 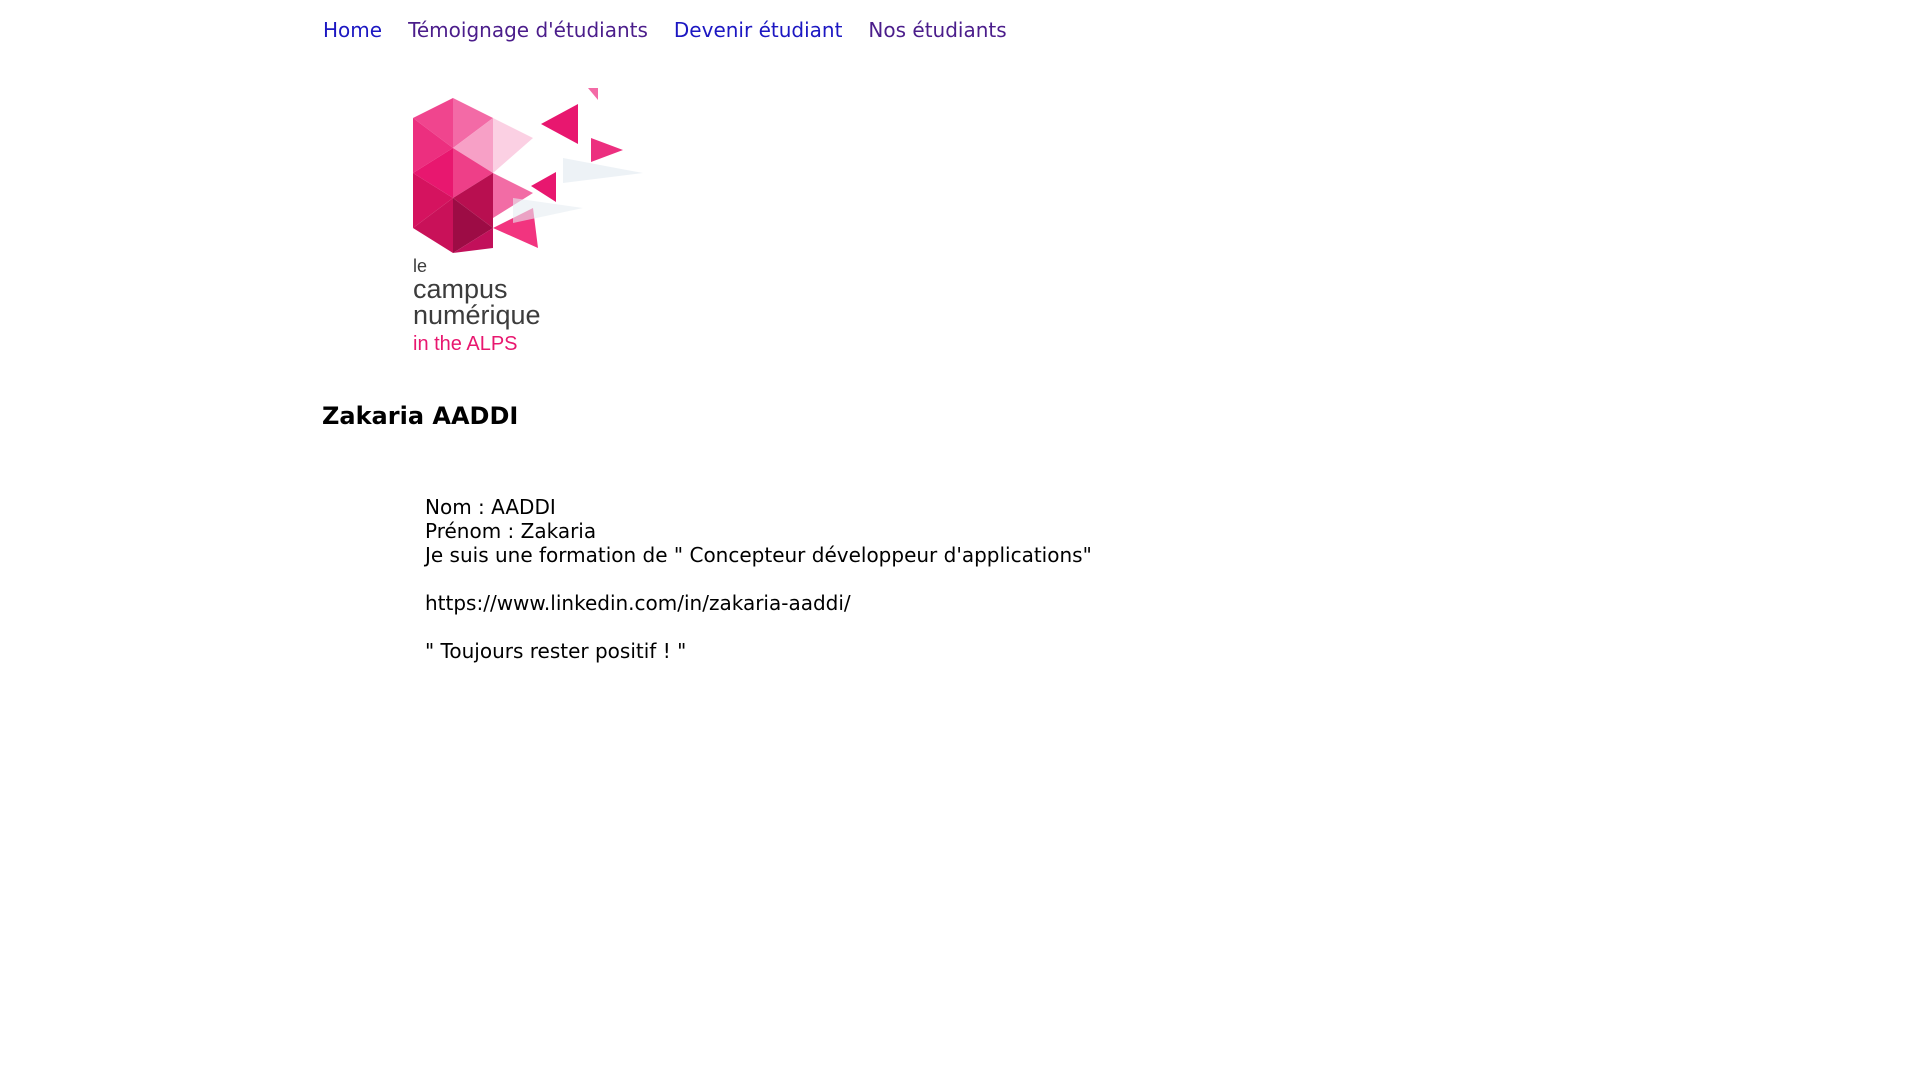 I want to click on student-prenom: Prénom : Zakaria, so click(x=511, y=531).